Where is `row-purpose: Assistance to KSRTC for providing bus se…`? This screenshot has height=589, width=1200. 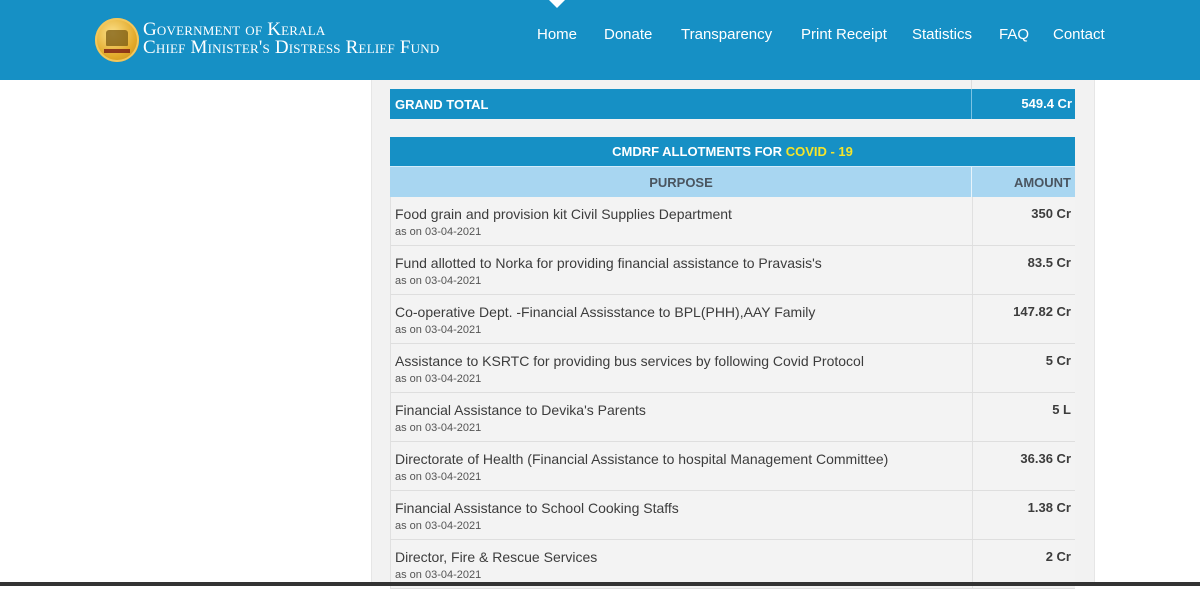 row-purpose: Assistance to KSRTC for providing bus se… is located at coordinates (629, 361).